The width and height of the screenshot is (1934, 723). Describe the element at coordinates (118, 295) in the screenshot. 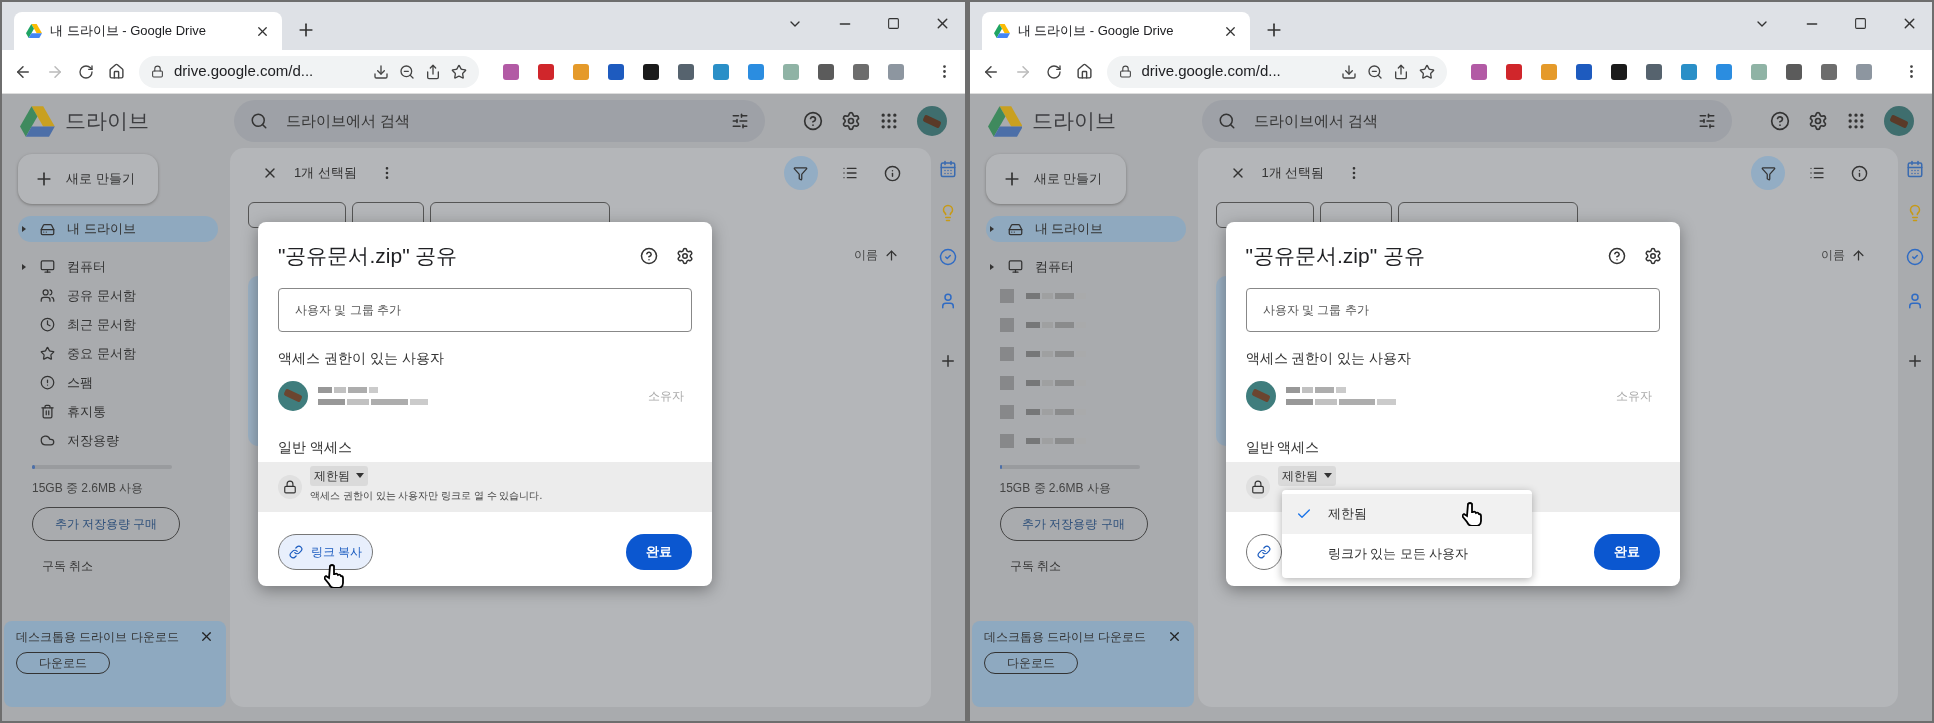

I see `sidebar-item: 공유 문서함` at that location.